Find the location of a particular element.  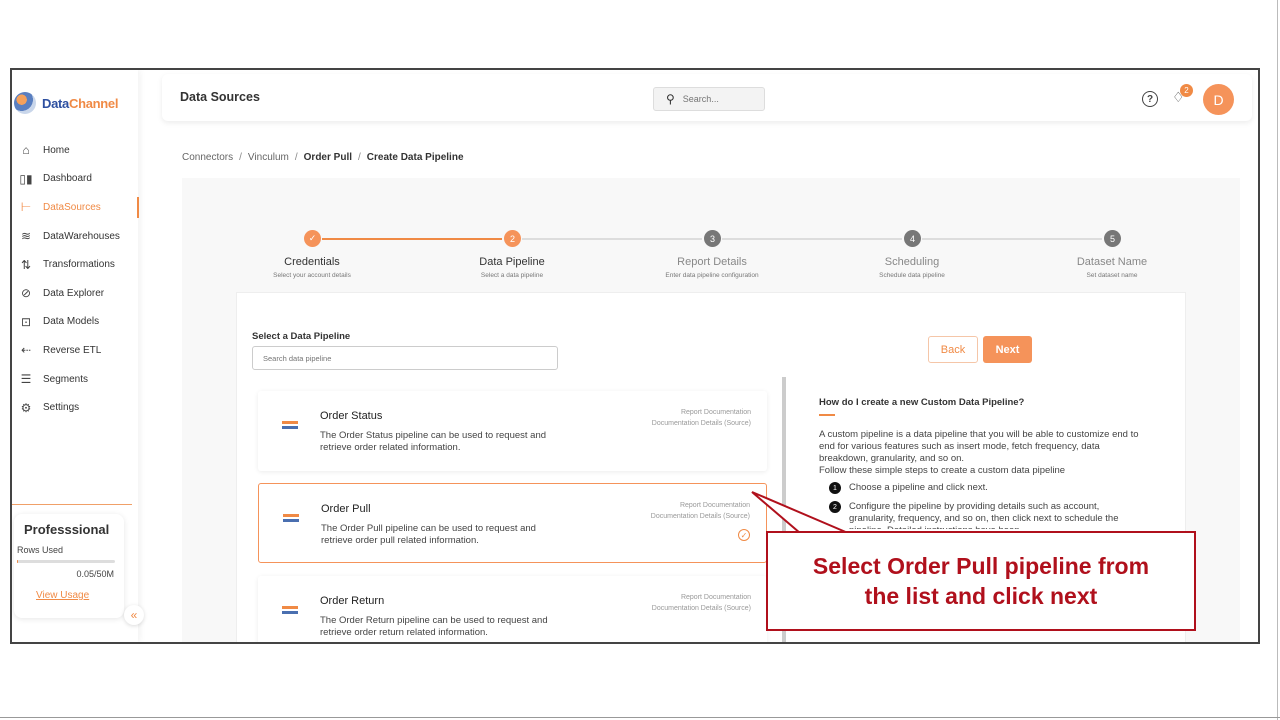

collapse-sidebar-button: « is located at coordinates (134, 615).